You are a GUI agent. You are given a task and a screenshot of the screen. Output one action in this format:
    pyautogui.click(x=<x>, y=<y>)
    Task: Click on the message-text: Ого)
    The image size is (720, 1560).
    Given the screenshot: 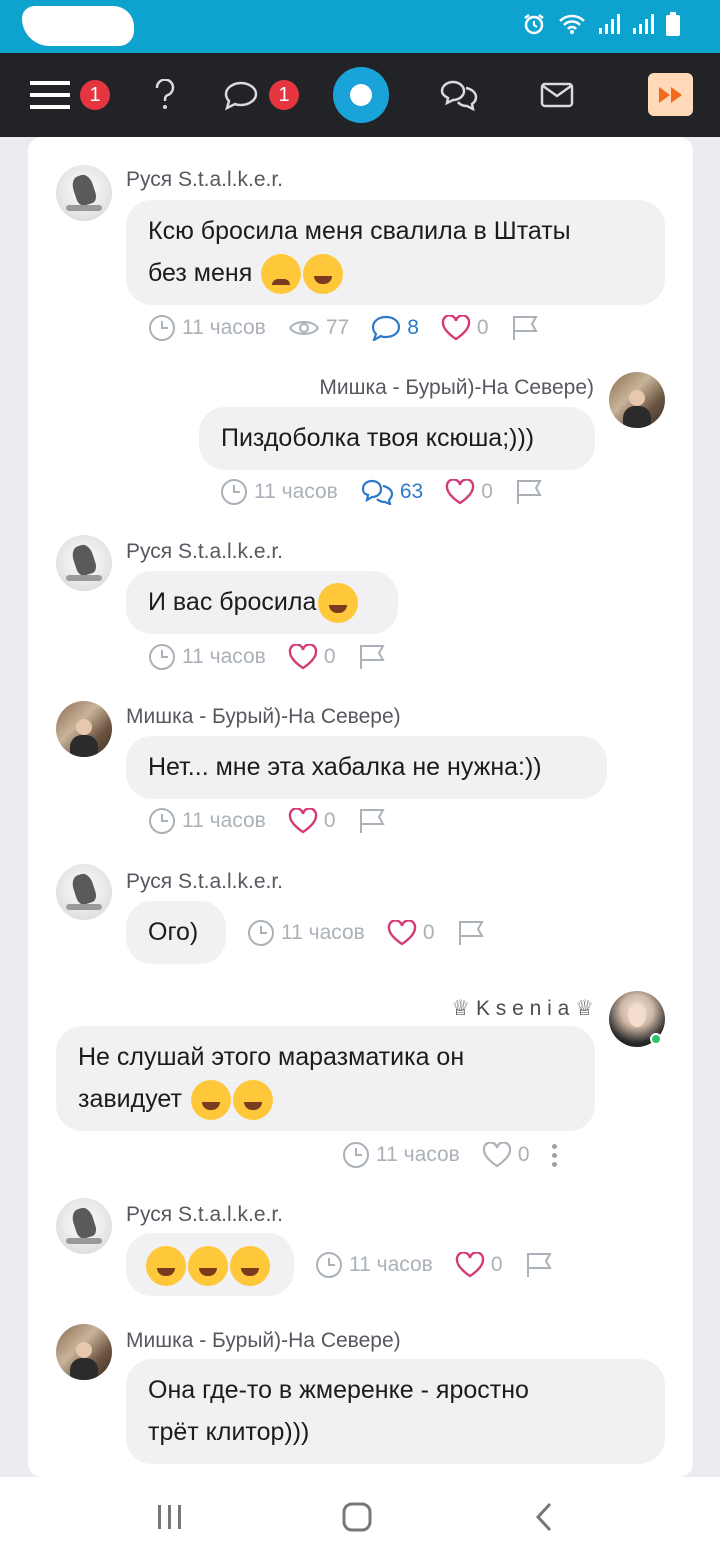 What is the action you would take?
    pyautogui.click(x=173, y=932)
    